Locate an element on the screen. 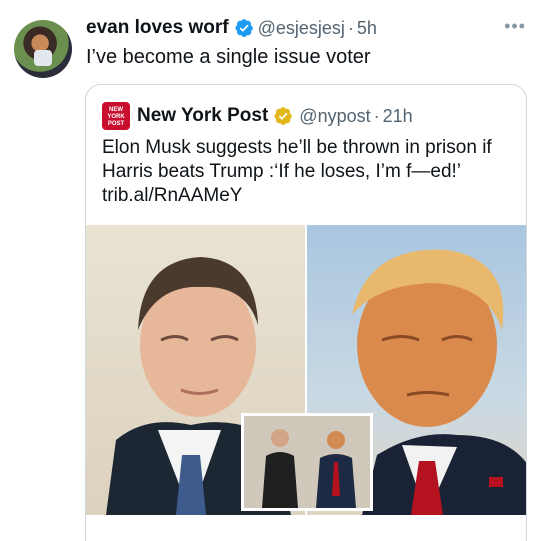 The image size is (540, 541). quoted-link: trib.al/RnAAMeY is located at coordinates (308, 196).